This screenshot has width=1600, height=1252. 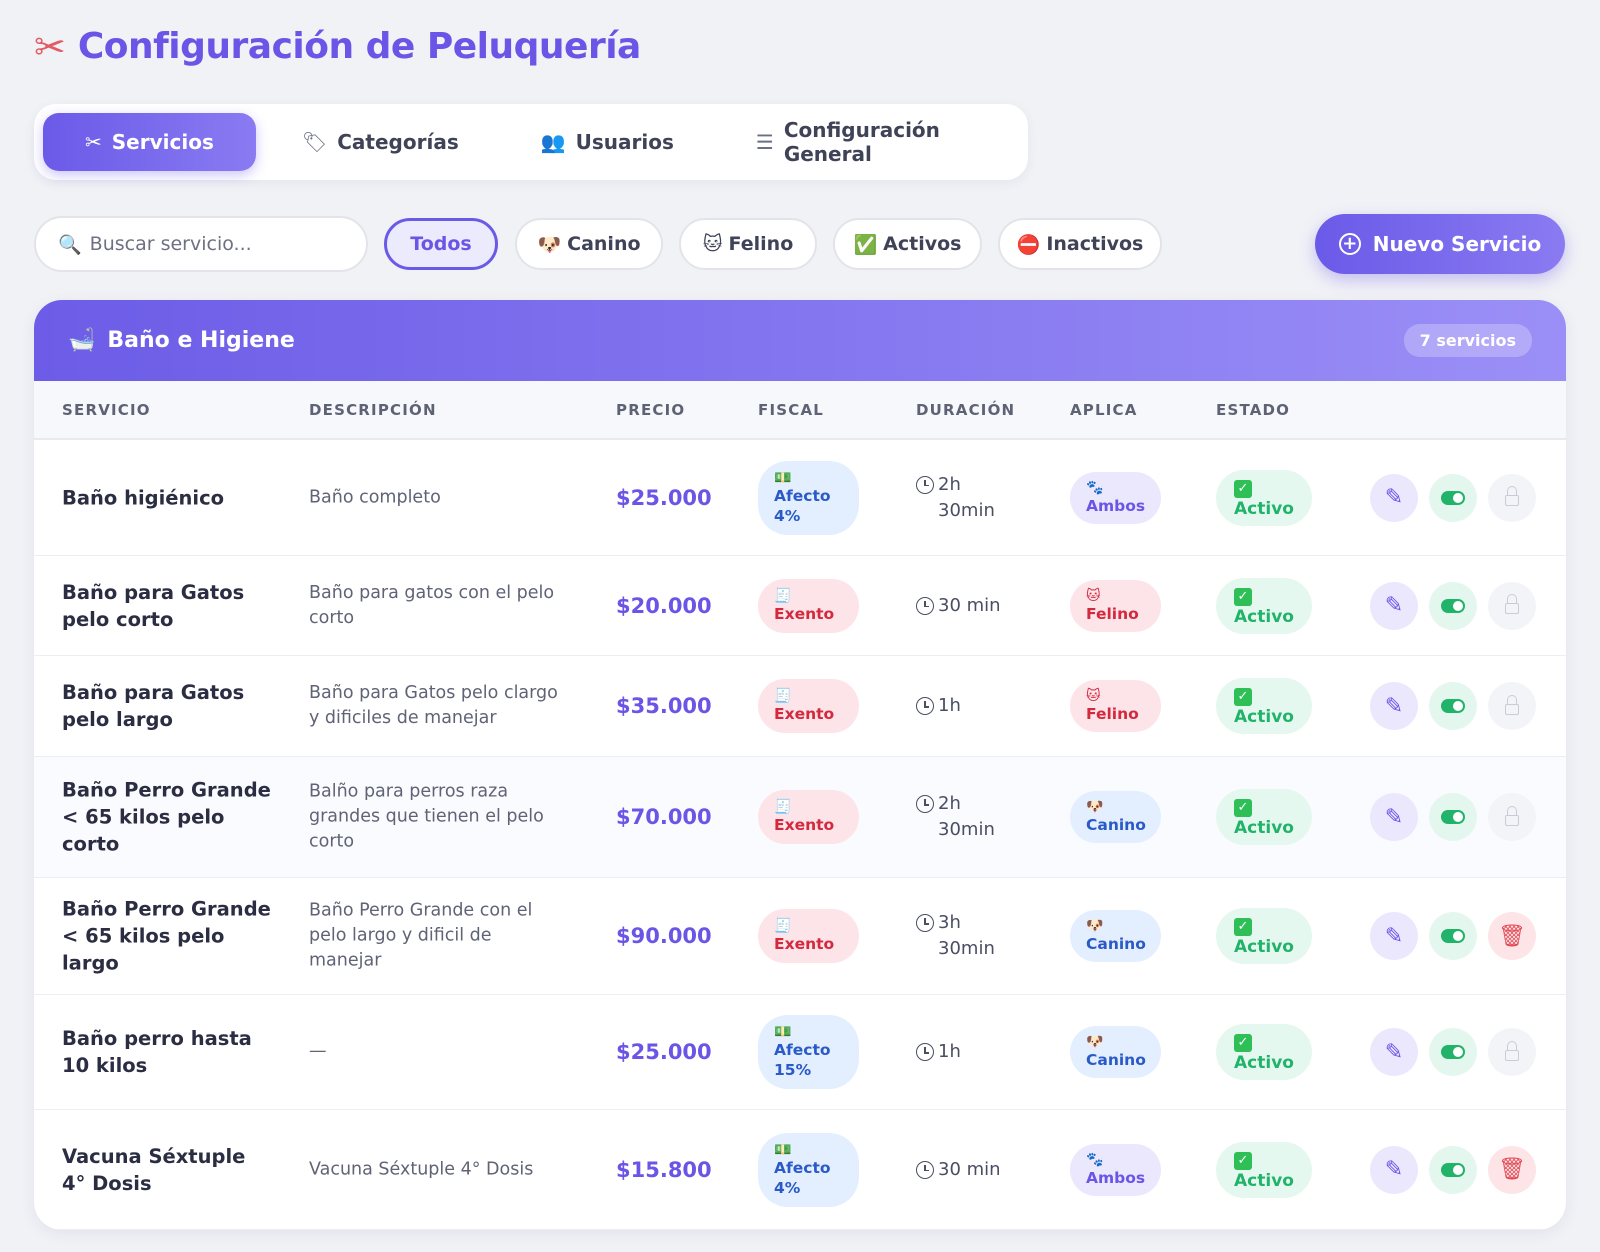 What do you see at coordinates (869, 142) in the screenshot?
I see `tab-configuracion-general: ☰ Configuración General` at bounding box center [869, 142].